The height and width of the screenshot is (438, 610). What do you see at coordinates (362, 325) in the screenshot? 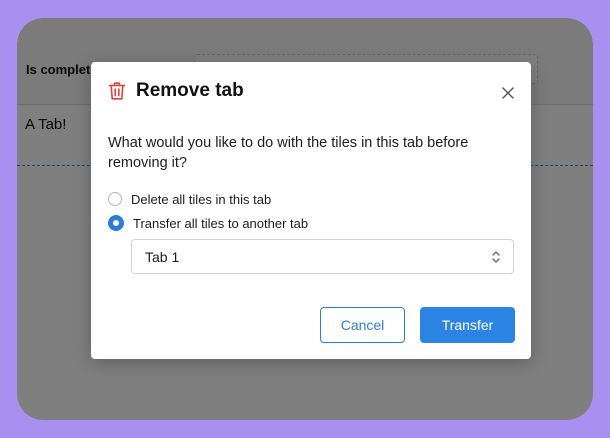
I see `cancel-button: Cancel` at bounding box center [362, 325].